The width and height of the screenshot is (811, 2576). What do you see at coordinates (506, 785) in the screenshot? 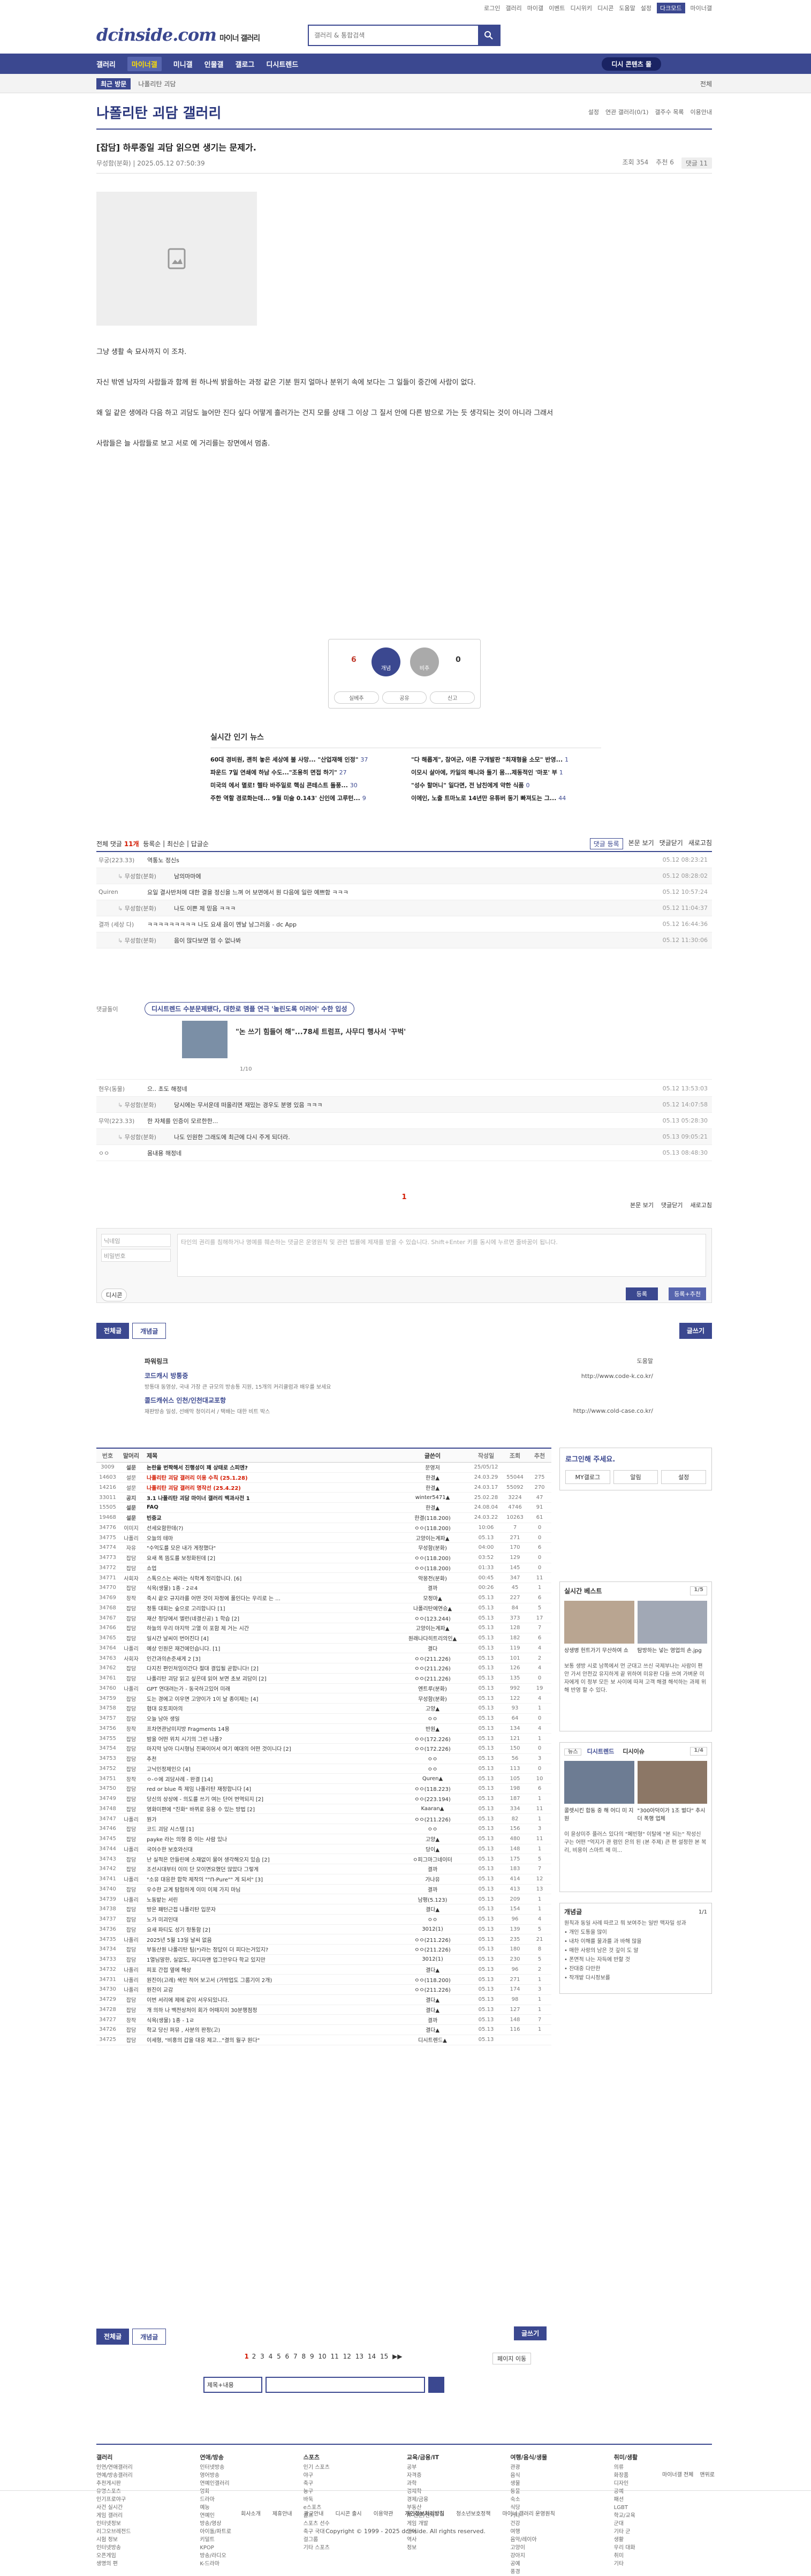
I see `news-item: "성수 할머니" 일다면, 전 남친에게 약한 식품 0` at bounding box center [506, 785].